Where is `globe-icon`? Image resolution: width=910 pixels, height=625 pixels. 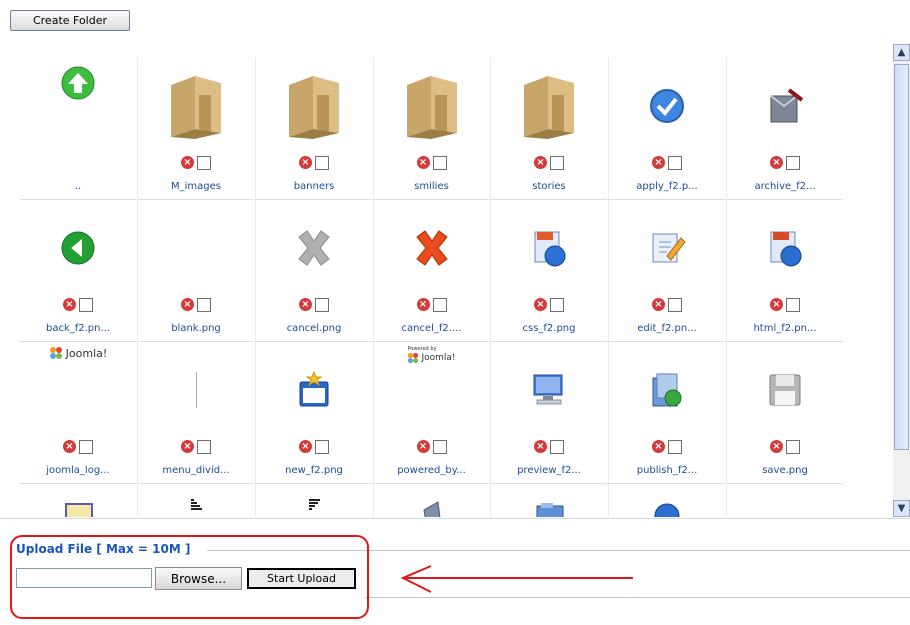
globe-icon is located at coordinates (667, 500).